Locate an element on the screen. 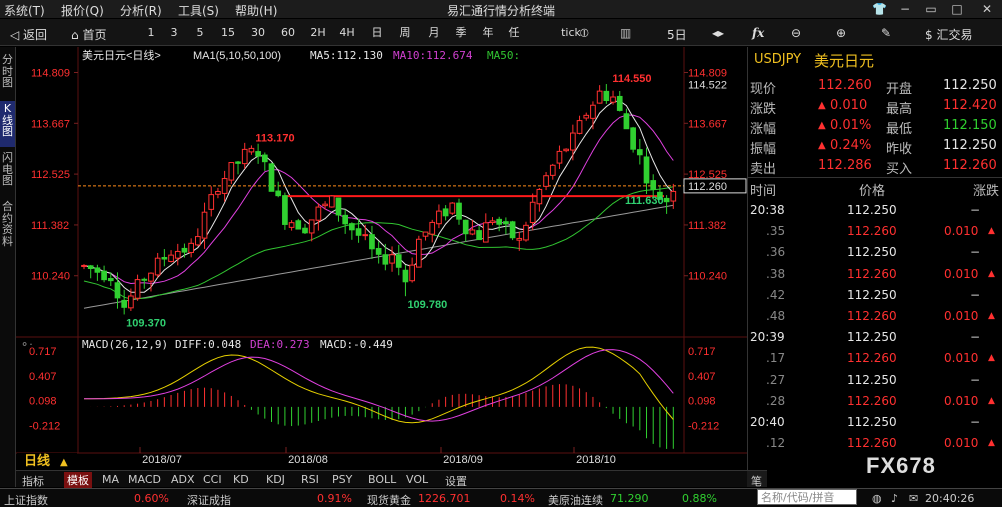 The image size is (1002, 507). tick-time: .35 is located at coordinates (776, 231).